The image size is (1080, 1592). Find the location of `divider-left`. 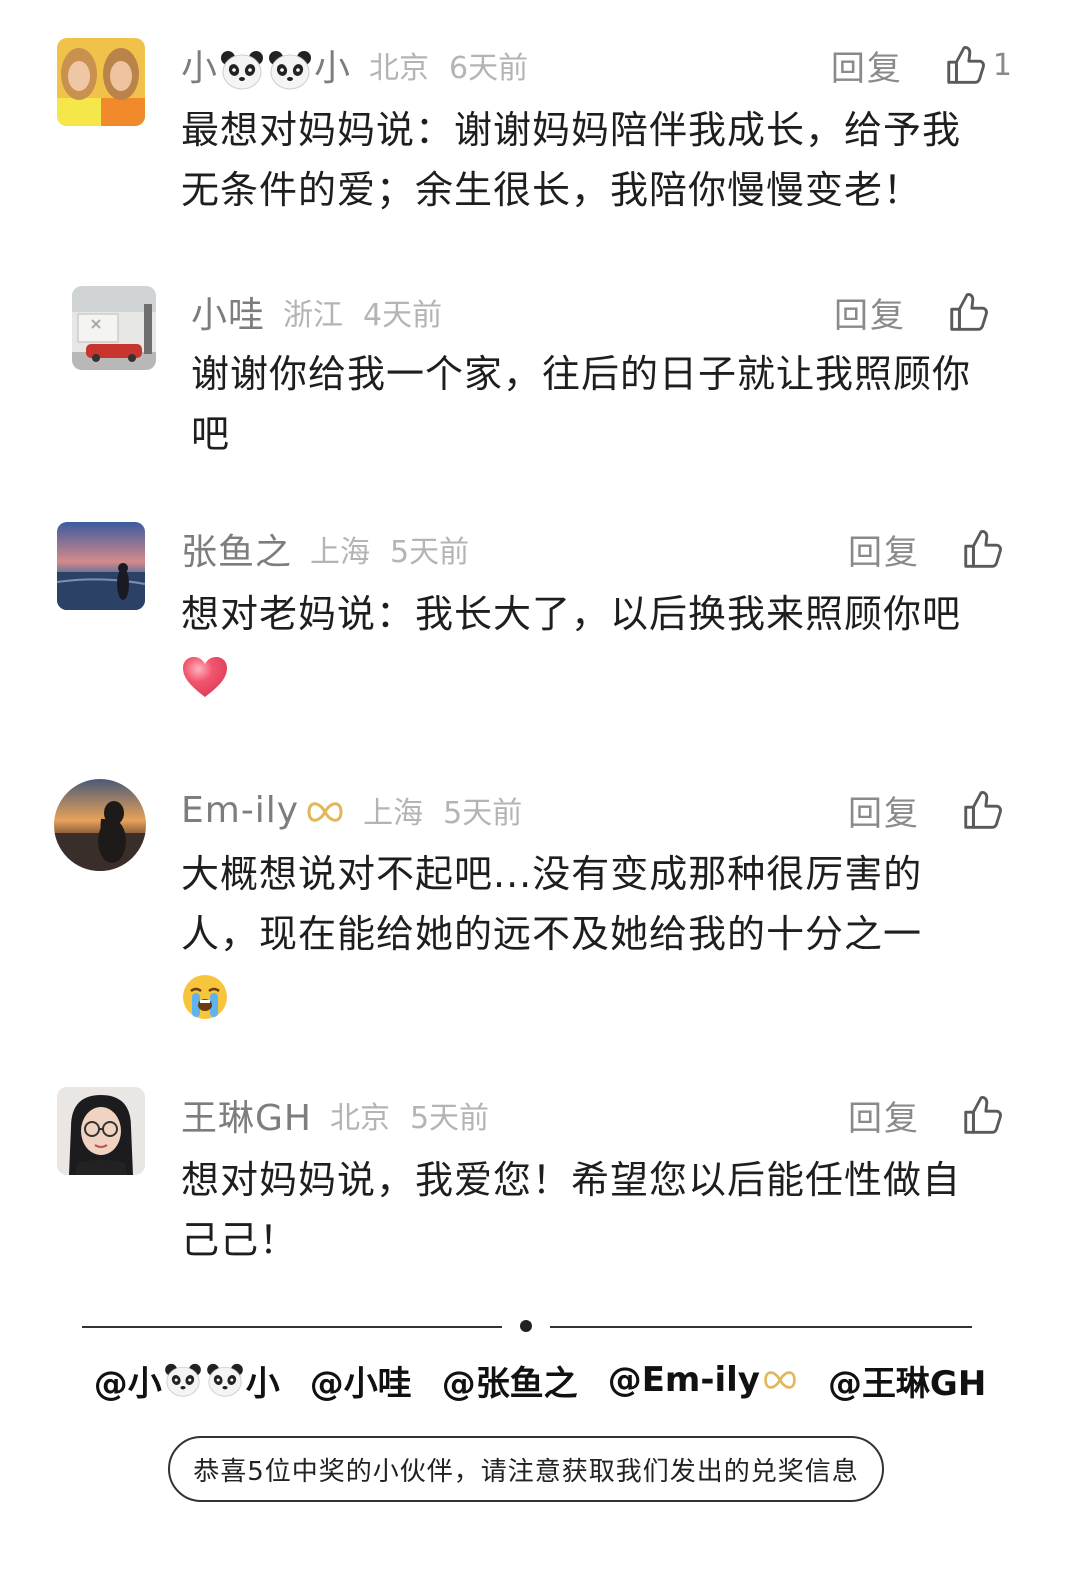

divider-left is located at coordinates (292, 1327).